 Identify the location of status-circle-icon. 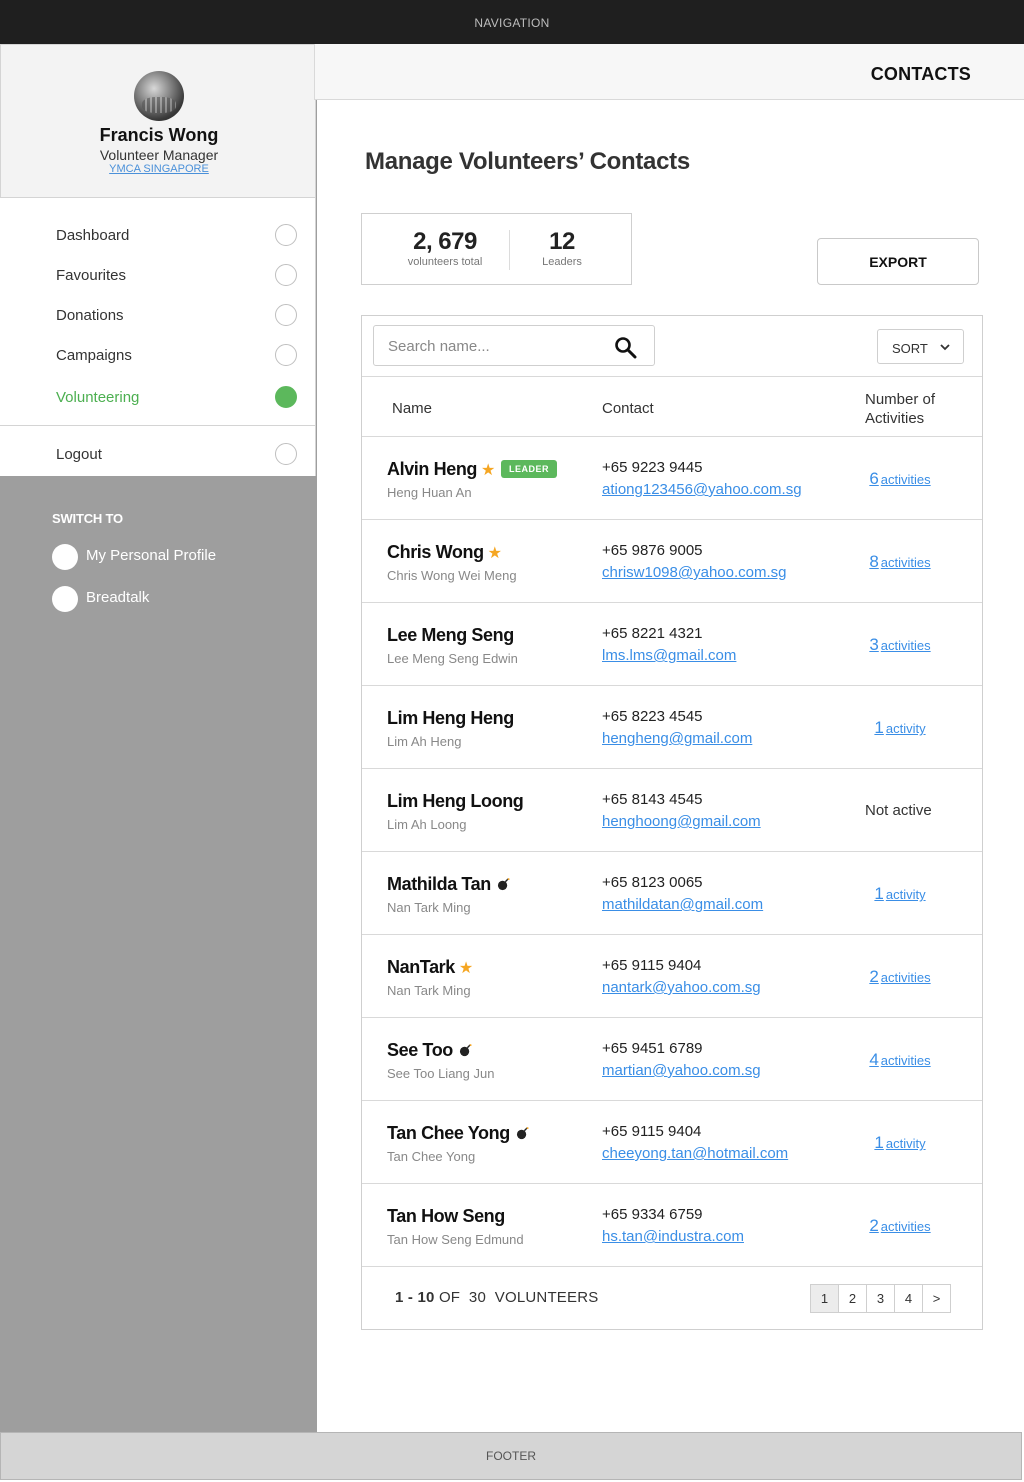
(286, 315).